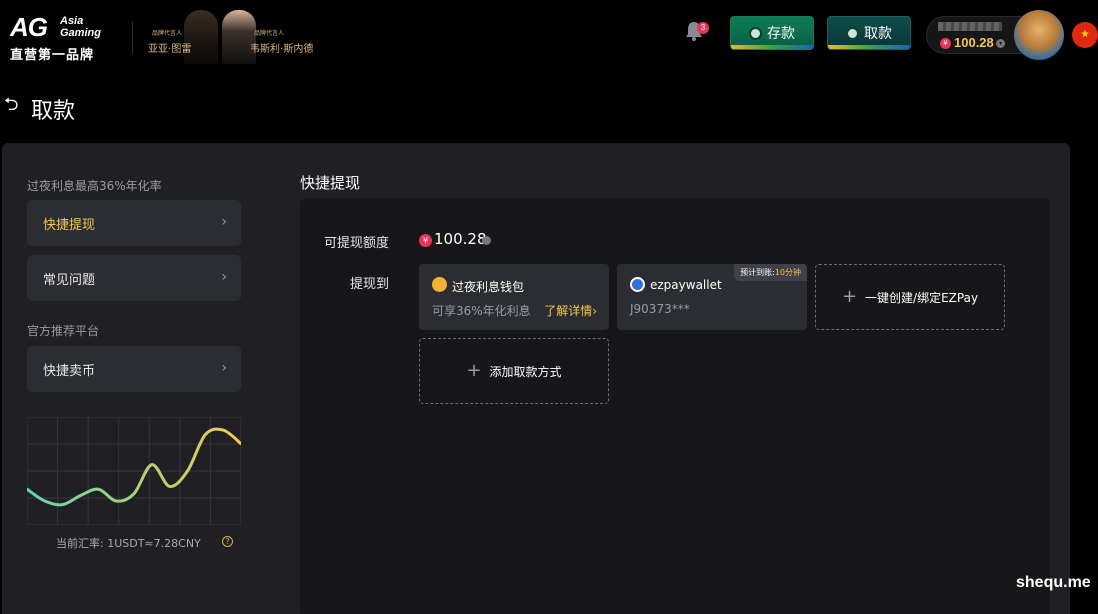 The width and height of the screenshot is (1098, 614). I want to click on learn-more-link: 了解详情›, so click(570, 310).